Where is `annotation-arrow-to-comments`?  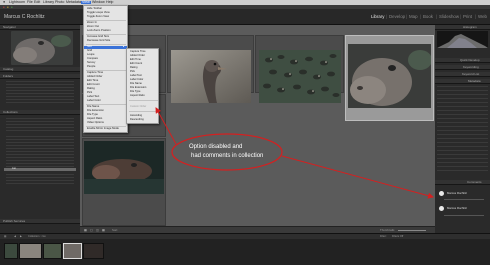 annotation-arrow-to-comments is located at coordinates (357, 177).